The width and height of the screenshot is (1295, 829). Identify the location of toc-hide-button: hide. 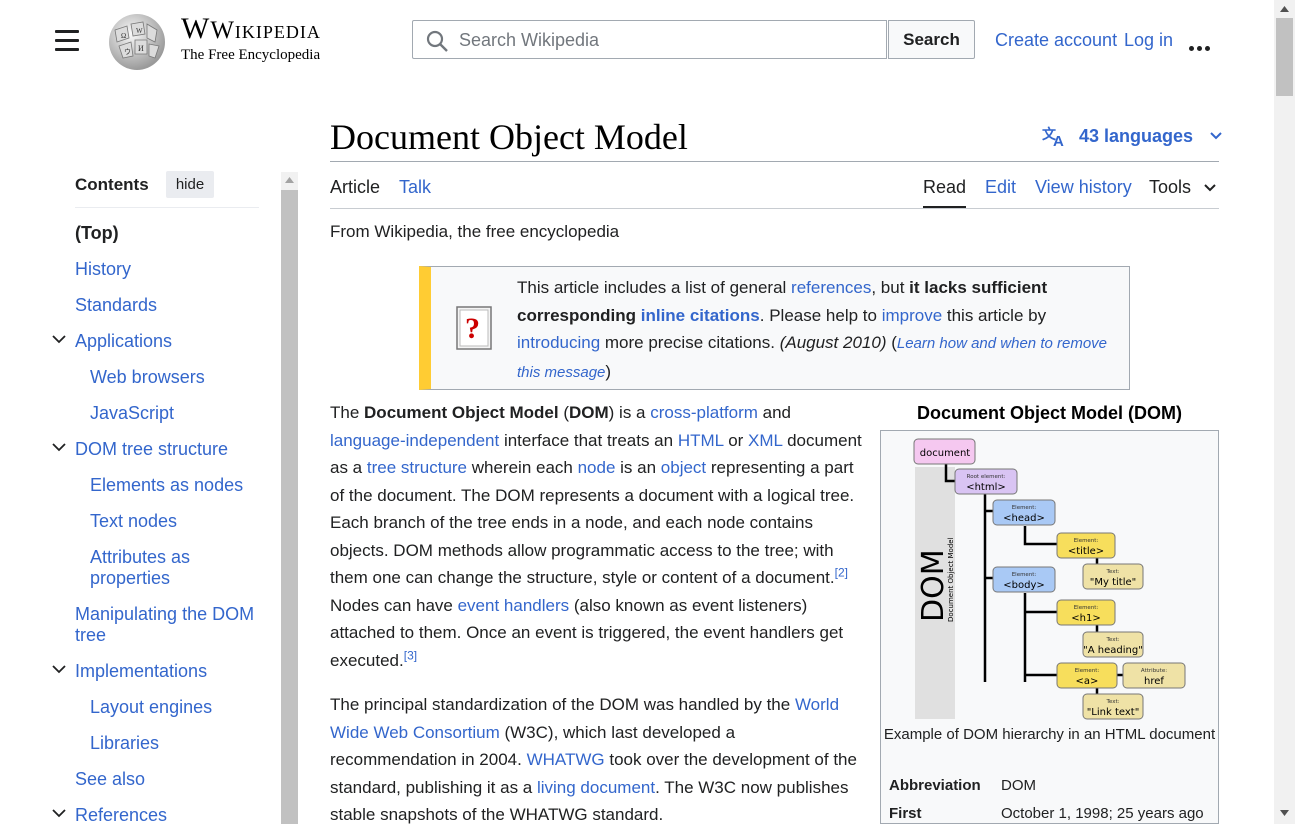
(190, 184).